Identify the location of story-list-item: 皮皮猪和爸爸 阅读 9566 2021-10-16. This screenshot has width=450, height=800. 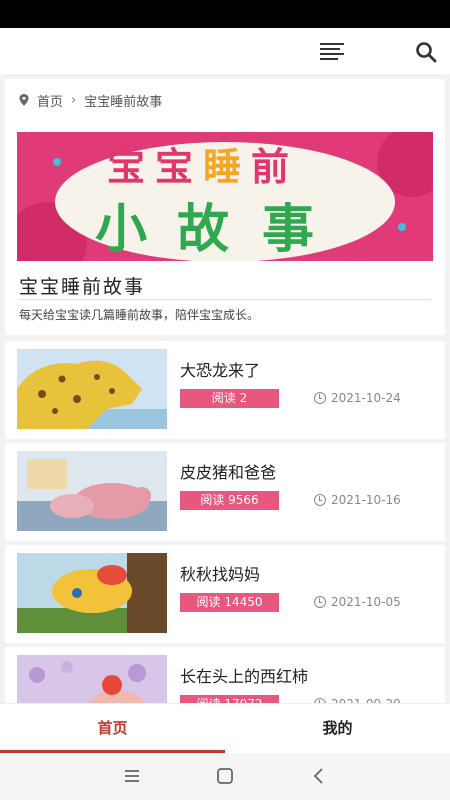
(225, 492).